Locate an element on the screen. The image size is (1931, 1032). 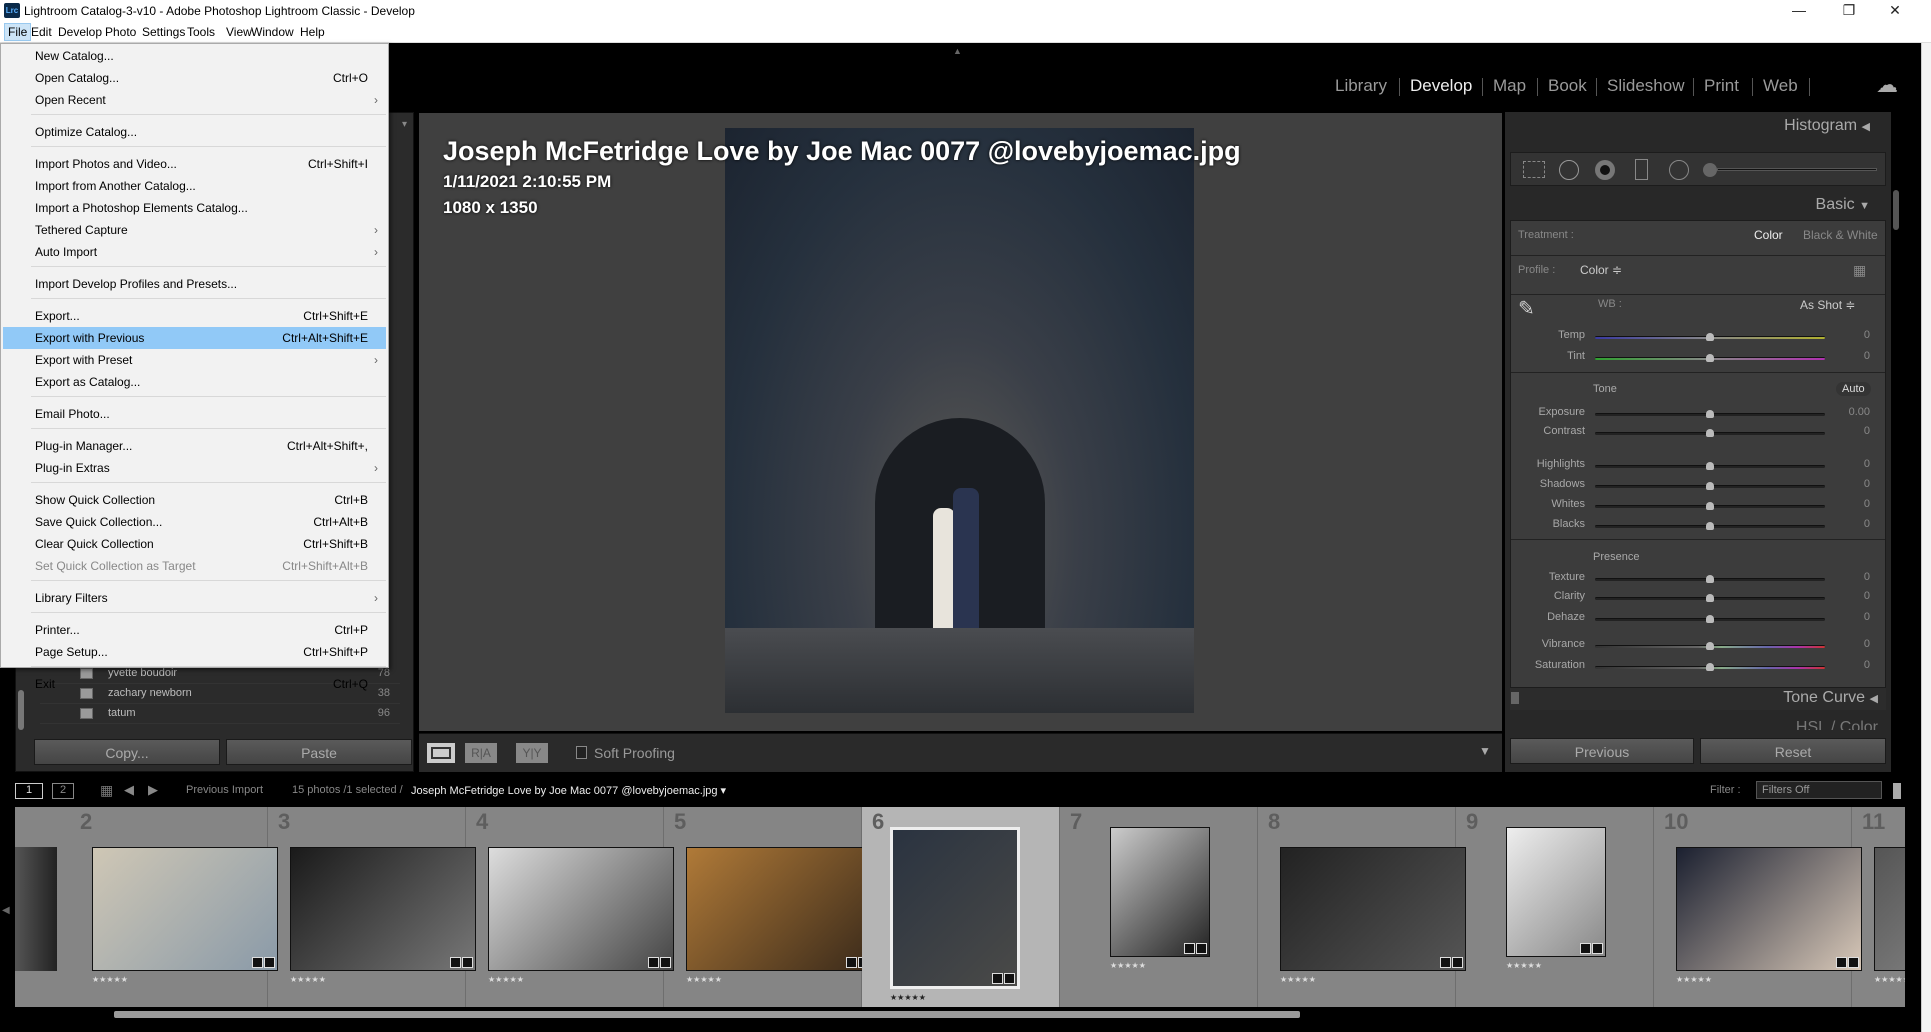
source-label: Previous Import is located at coordinates (224, 790).